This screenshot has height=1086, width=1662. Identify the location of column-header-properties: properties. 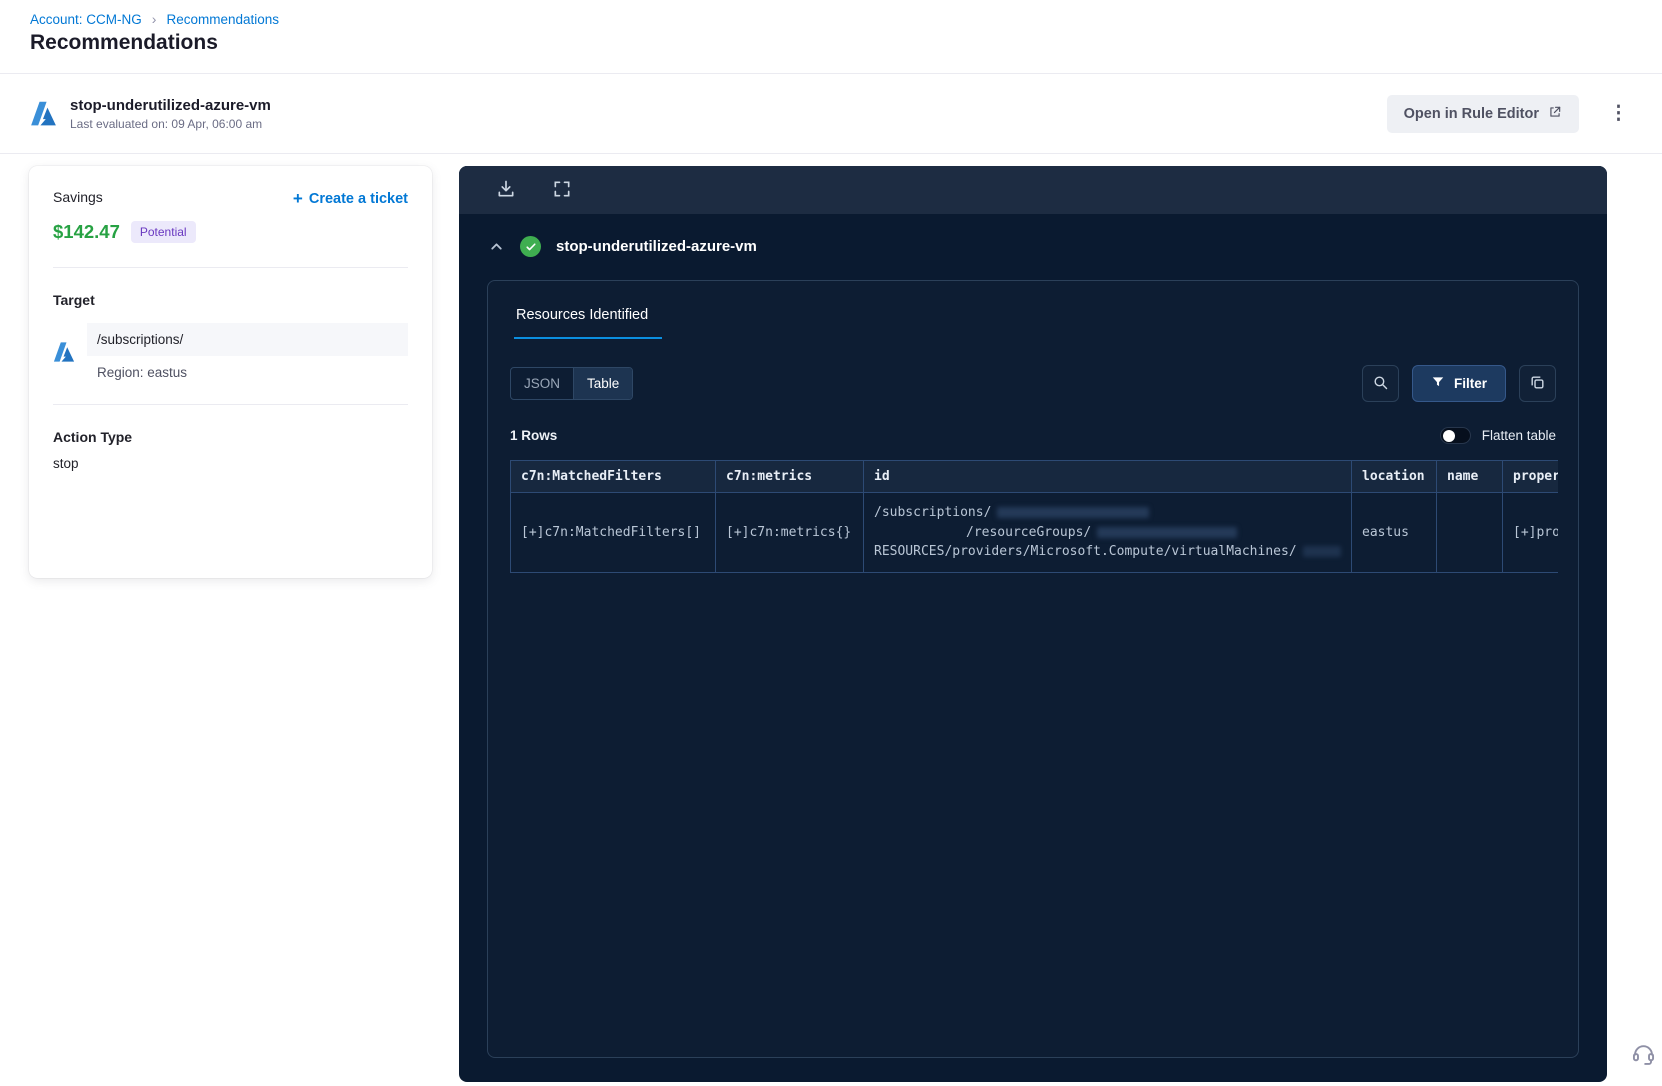
(1530, 476).